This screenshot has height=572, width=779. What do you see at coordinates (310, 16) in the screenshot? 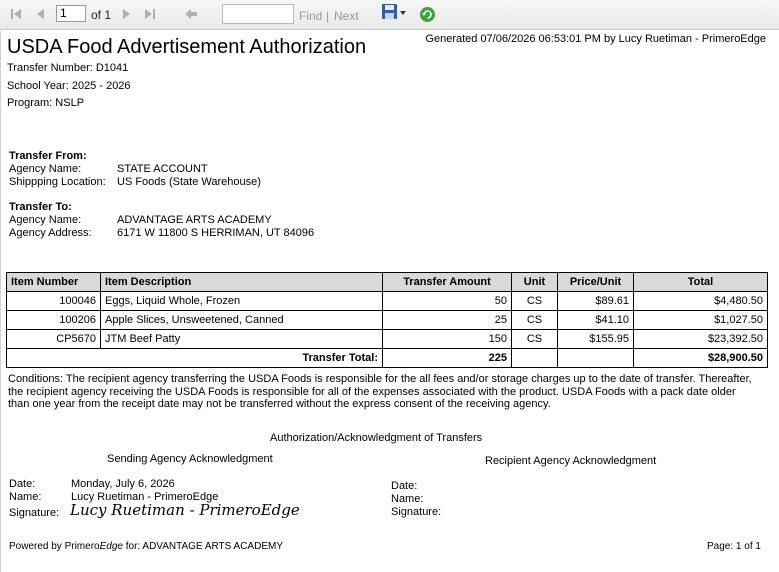
I see `find-link: Find` at bounding box center [310, 16].